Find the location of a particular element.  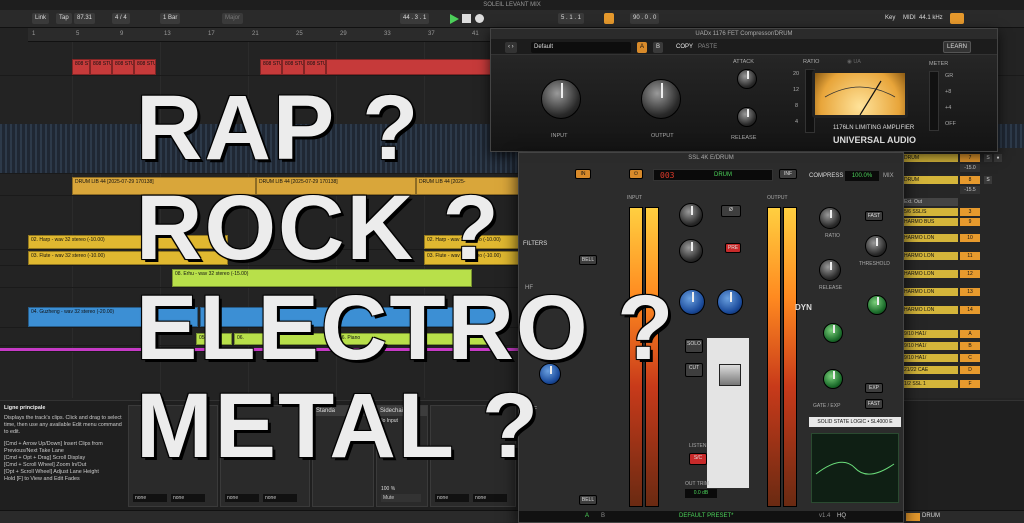

record-icon is located at coordinates (479, 18).